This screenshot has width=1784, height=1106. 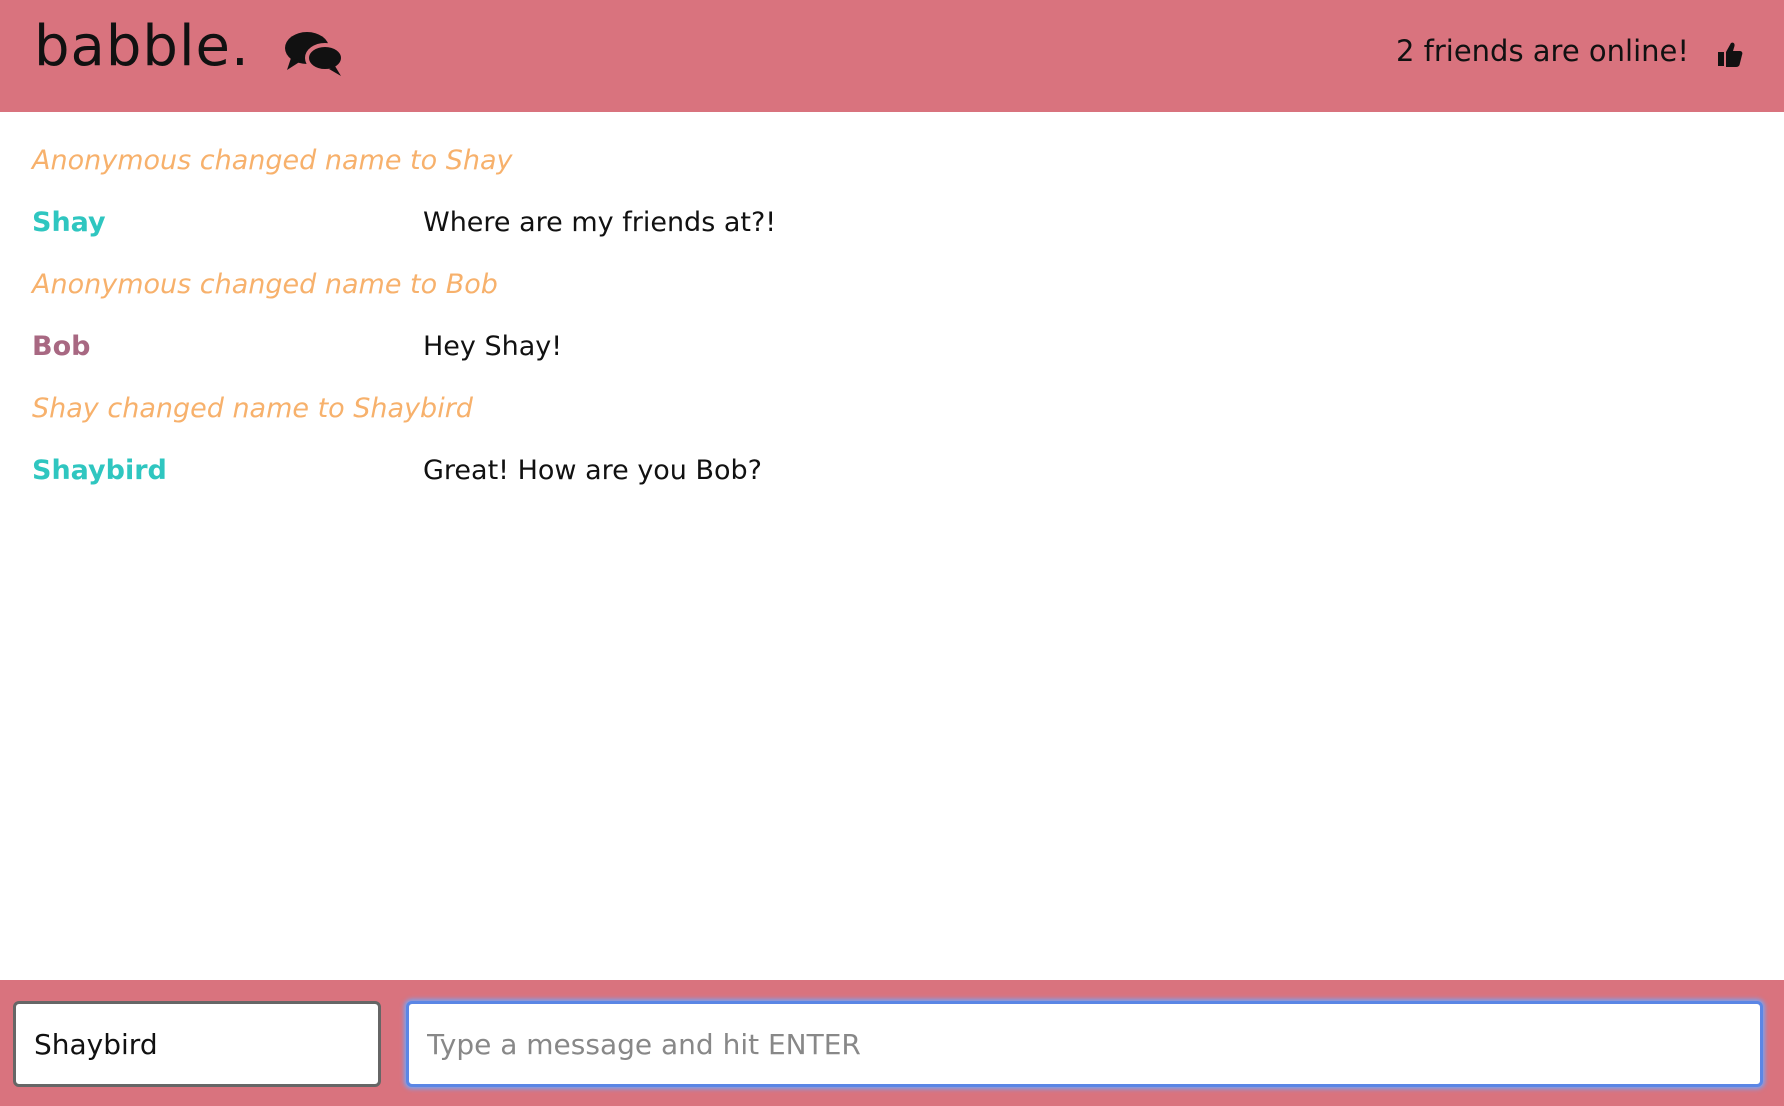 I want to click on system-message-text: Anonymous changed name to Bob, so click(x=265, y=284).